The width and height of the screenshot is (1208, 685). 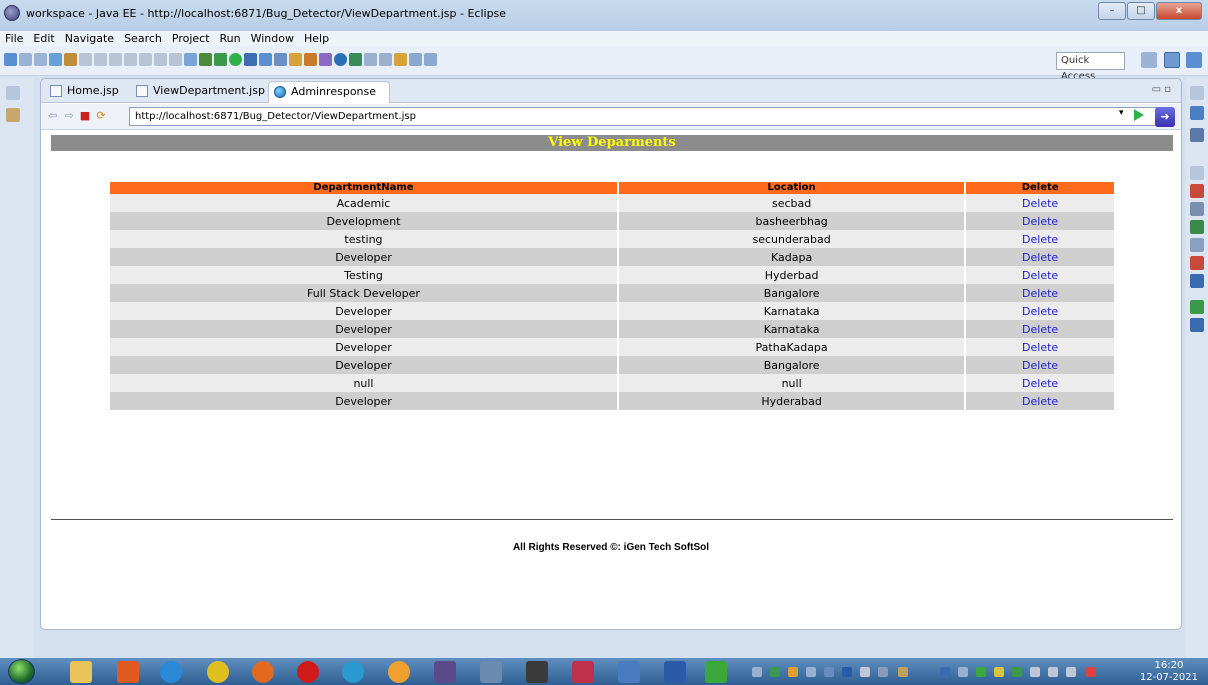 I want to click on outline-icon, so click(x=1197, y=113).